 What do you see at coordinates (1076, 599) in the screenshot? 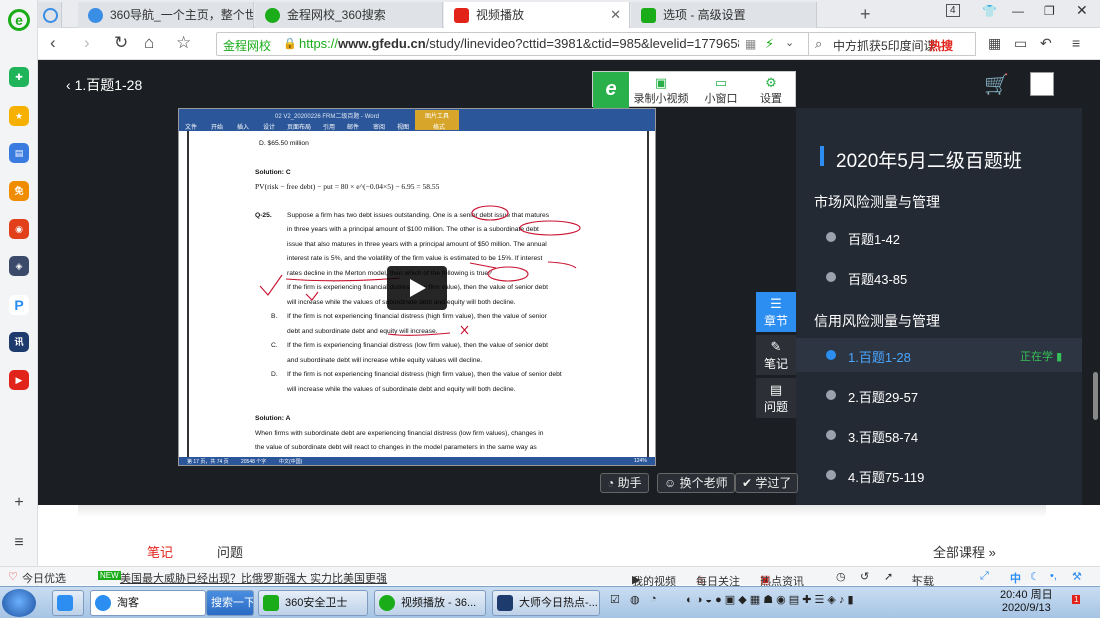
I see `notification-badge: 1` at bounding box center [1076, 599].